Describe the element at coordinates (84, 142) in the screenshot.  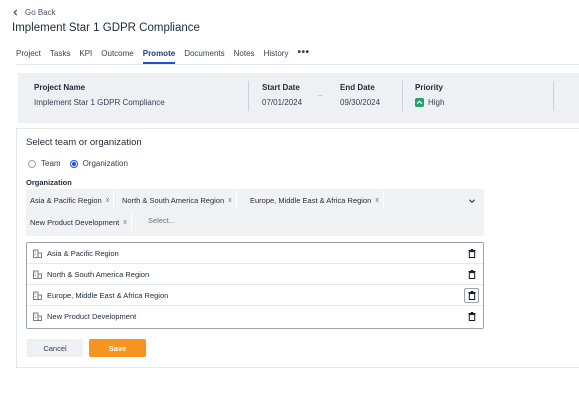
I see `section-title: Select team or organization` at that location.